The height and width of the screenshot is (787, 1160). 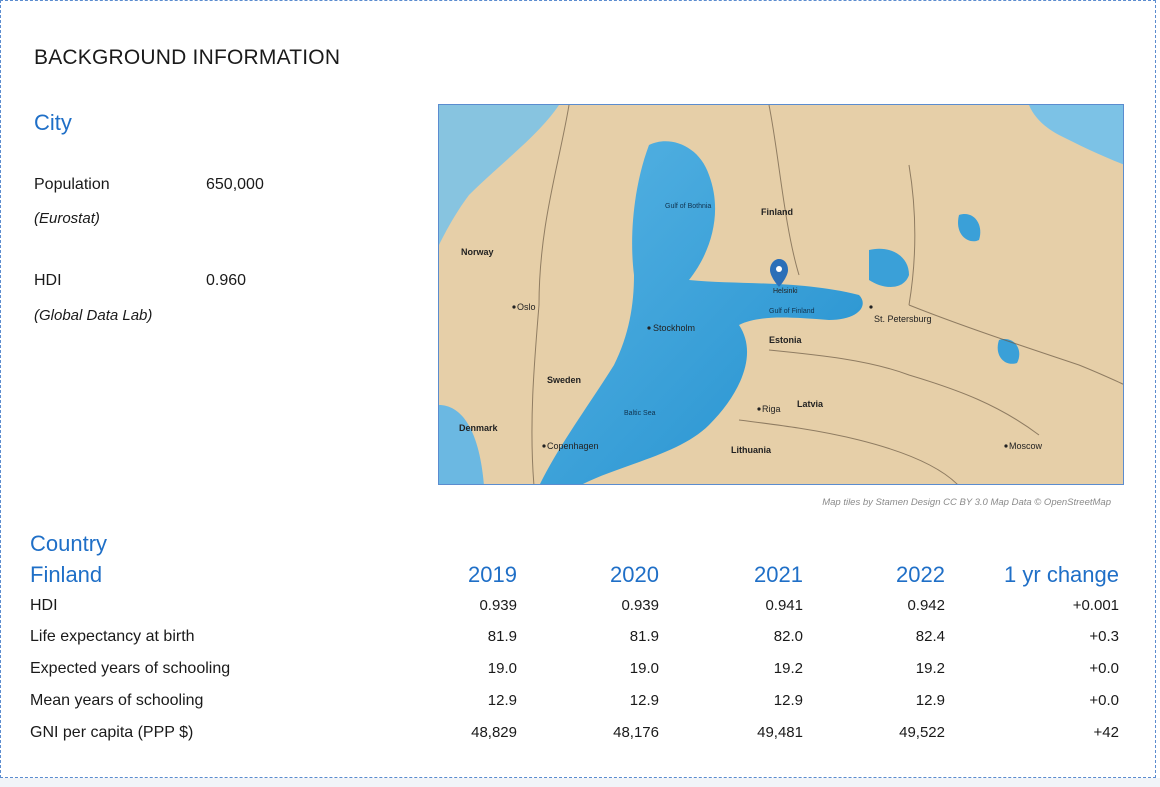 I want to click on year-header-2020: 2020, so click(x=634, y=574).